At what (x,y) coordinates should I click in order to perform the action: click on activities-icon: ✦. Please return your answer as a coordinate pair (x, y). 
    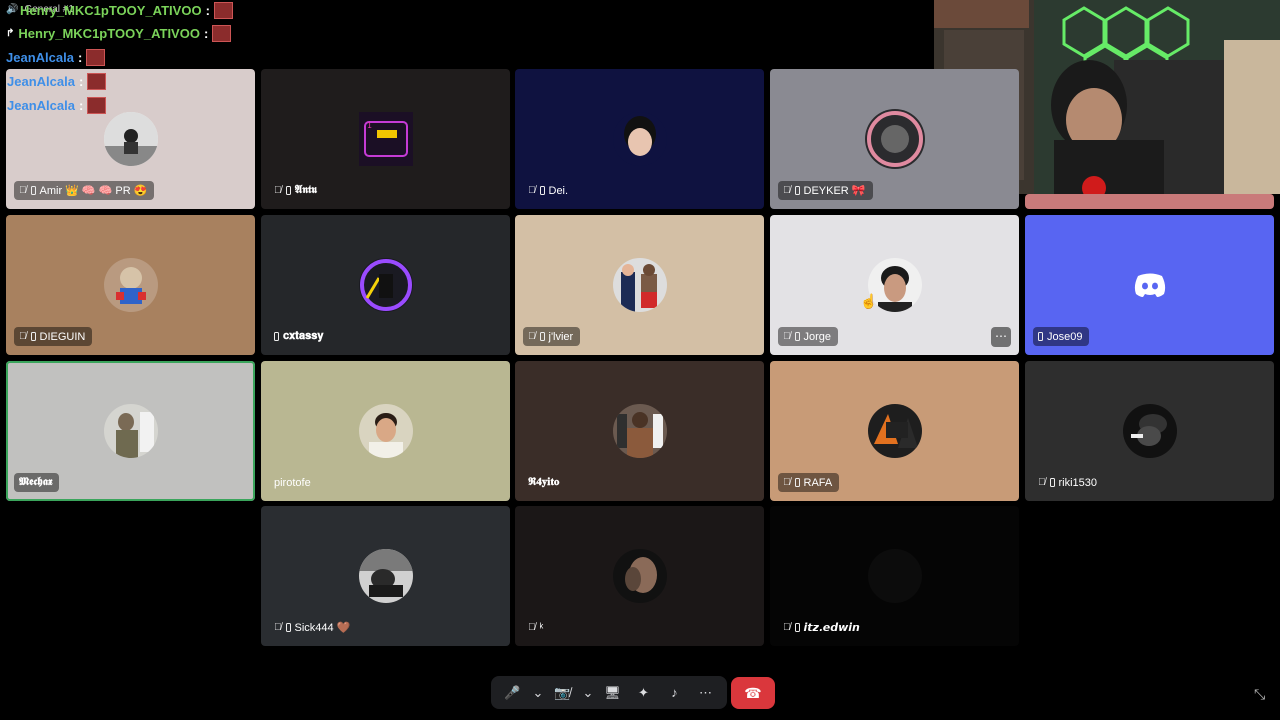
    Looking at the image, I should click on (644, 693).